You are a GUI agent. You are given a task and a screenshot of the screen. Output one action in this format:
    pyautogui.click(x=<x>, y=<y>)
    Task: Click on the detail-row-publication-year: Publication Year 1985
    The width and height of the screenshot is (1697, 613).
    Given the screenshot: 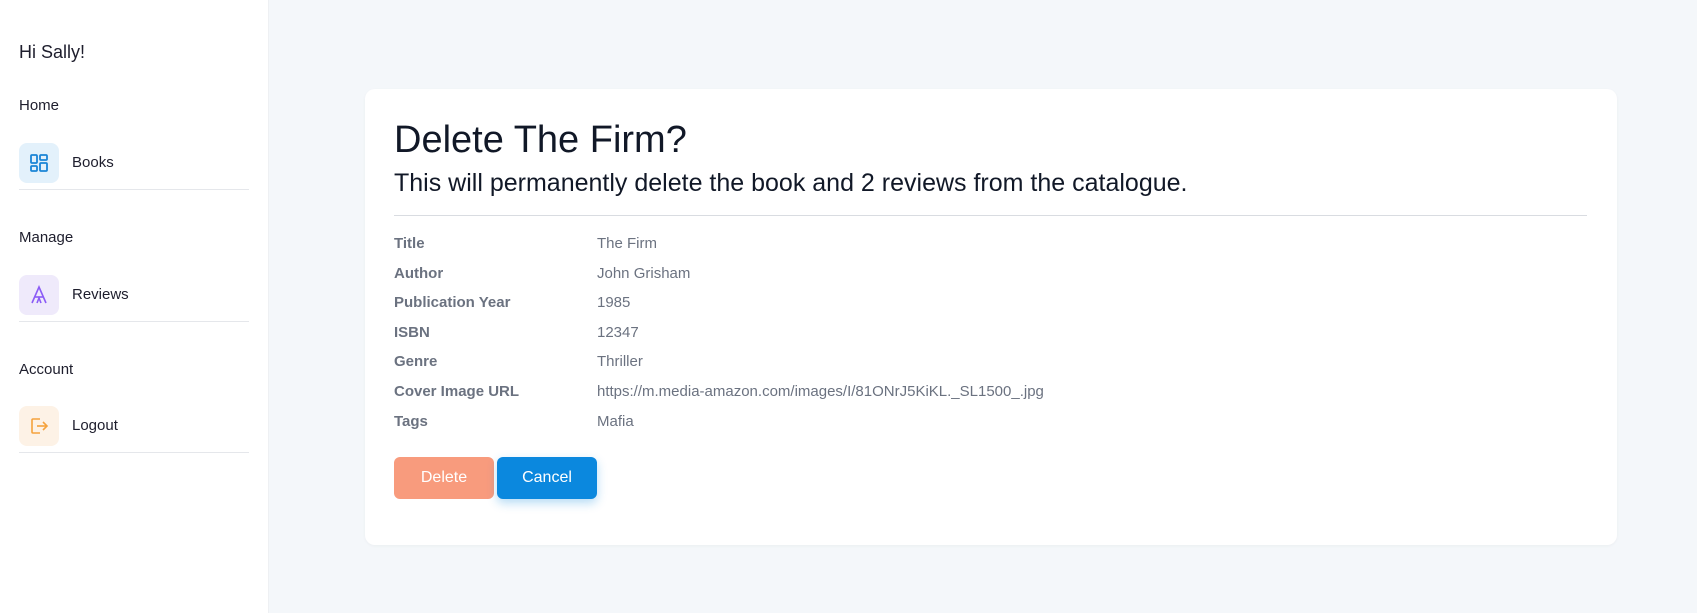 What is the action you would take?
    pyautogui.click(x=512, y=303)
    